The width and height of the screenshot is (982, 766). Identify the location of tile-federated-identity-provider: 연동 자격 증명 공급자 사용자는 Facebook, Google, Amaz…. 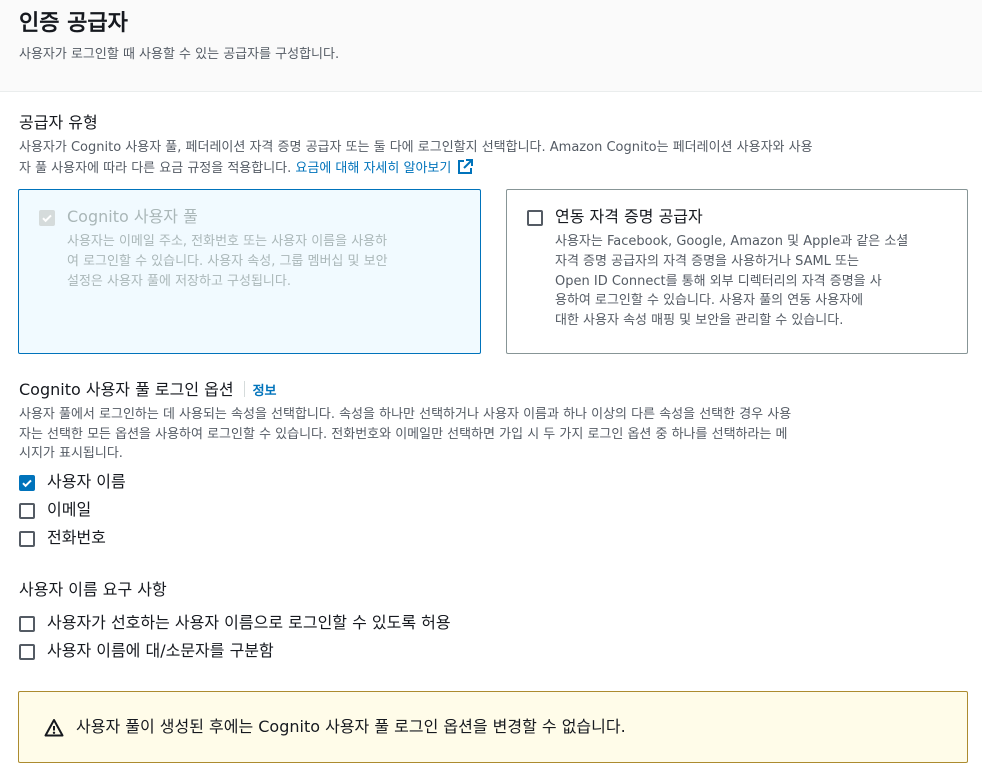
(737, 271).